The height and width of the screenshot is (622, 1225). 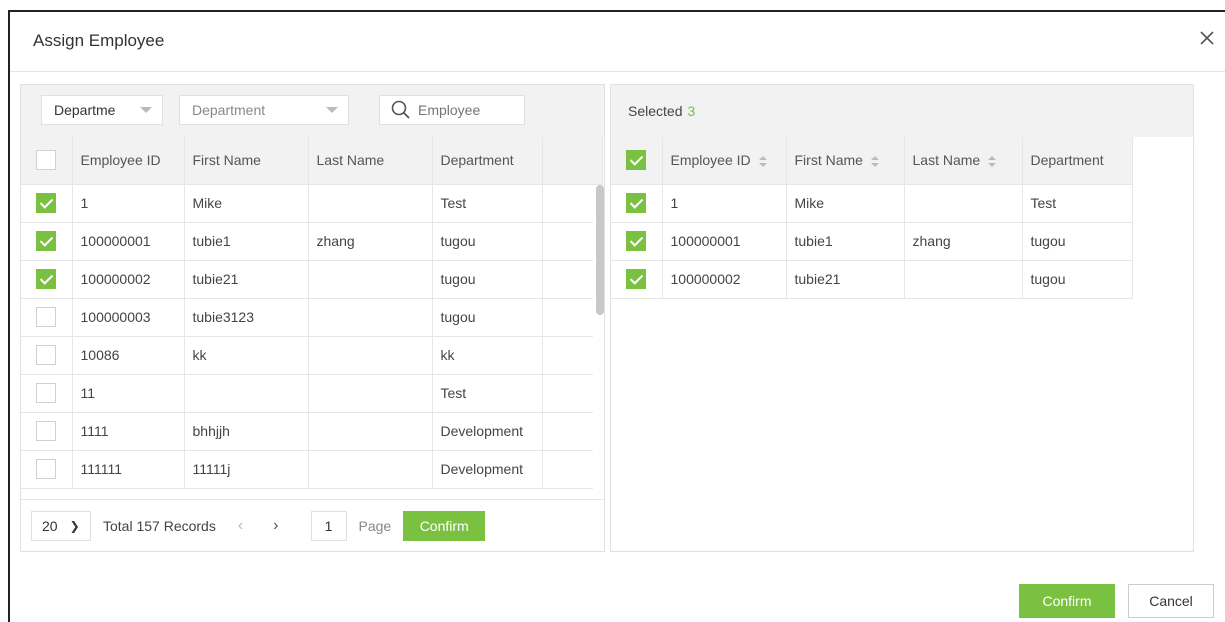 What do you see at coordinates (1171, 601) in the screenshot?
I see `cancel-button: Cancel` at bounding box center [1171, 601].